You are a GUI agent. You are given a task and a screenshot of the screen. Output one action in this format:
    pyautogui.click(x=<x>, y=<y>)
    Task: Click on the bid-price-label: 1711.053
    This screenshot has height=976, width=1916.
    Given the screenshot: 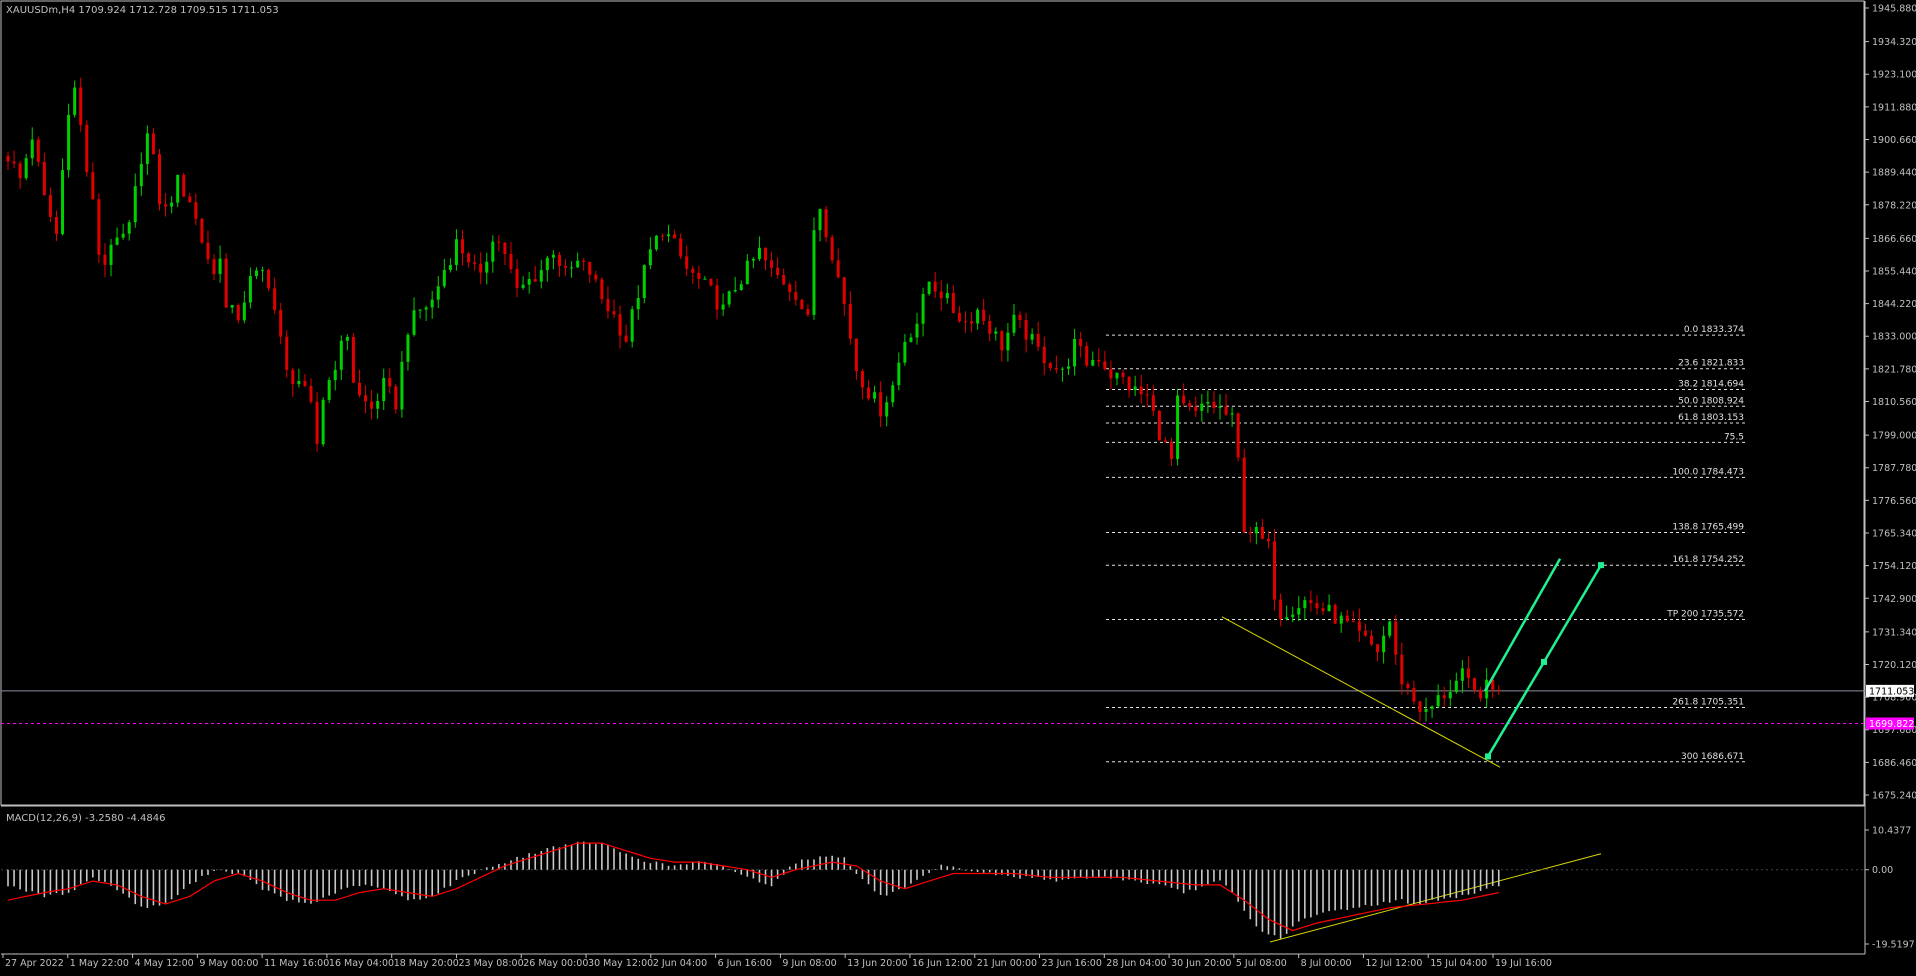 What is the action you would take?
    pyautogui.click(x=1891, y=691)
    